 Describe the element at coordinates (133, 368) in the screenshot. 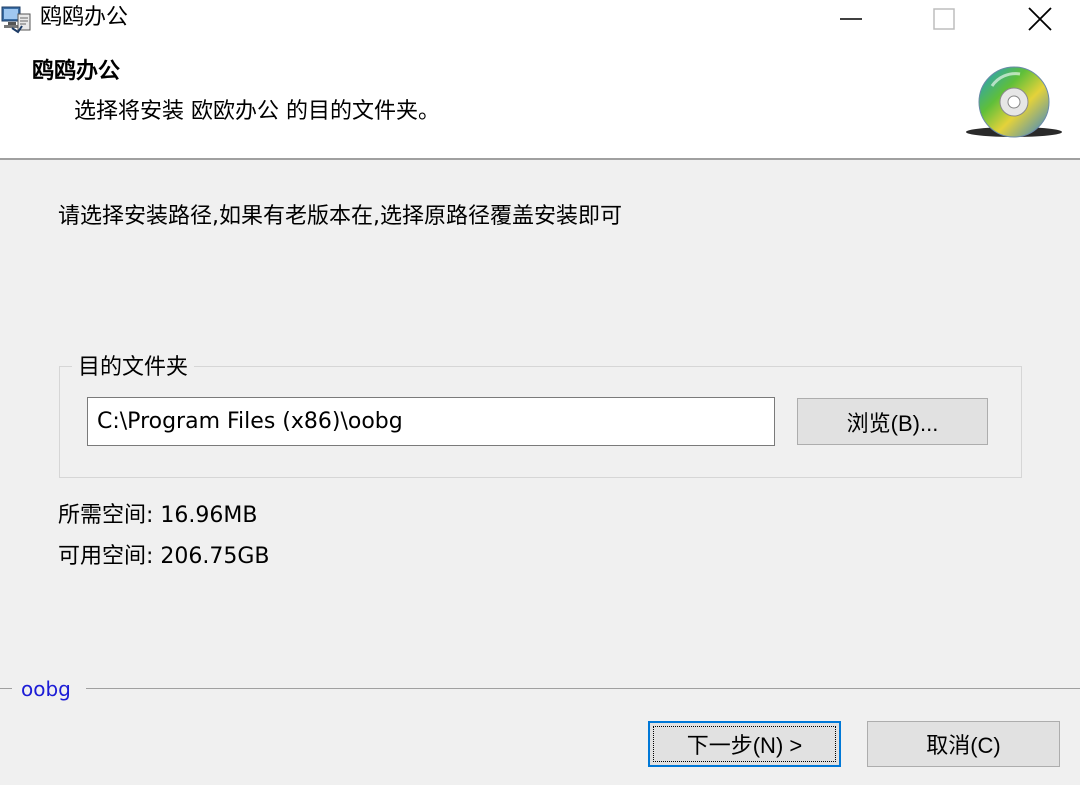

I see `destination-group-label: 目的文件夹` at that location.